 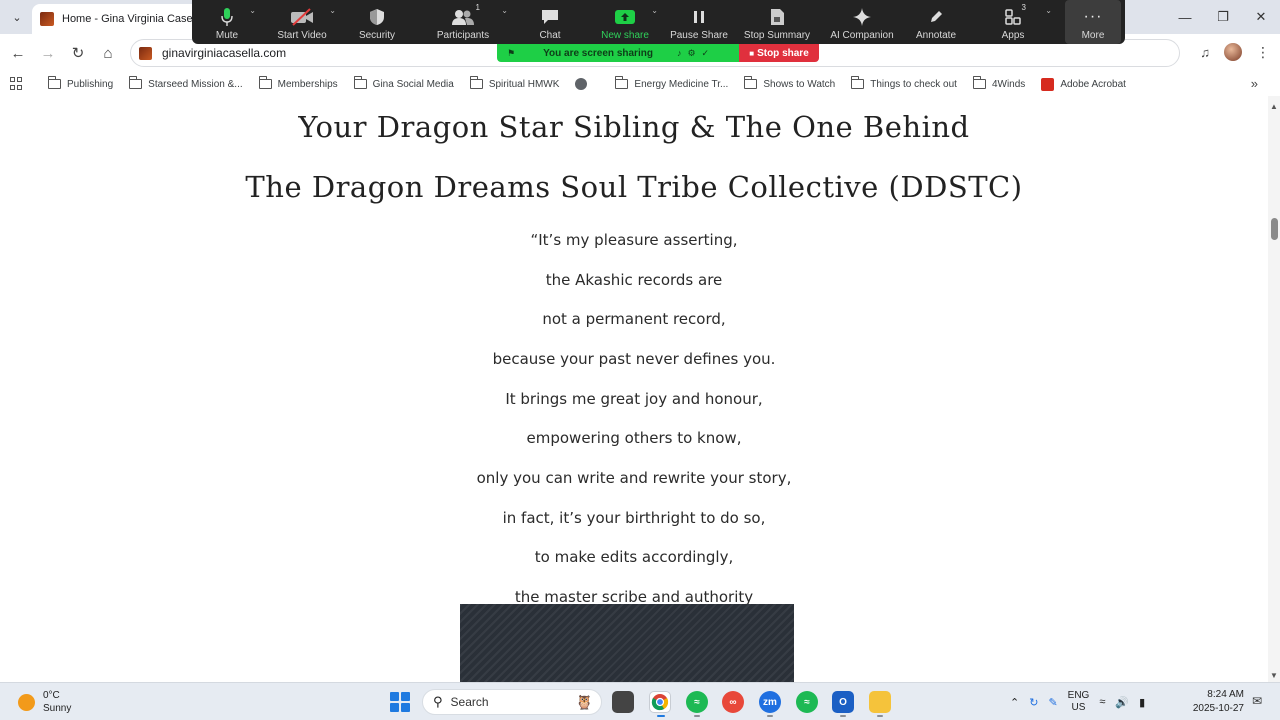 I want to click on outlook-icon: O, so click(x=843, y=702).